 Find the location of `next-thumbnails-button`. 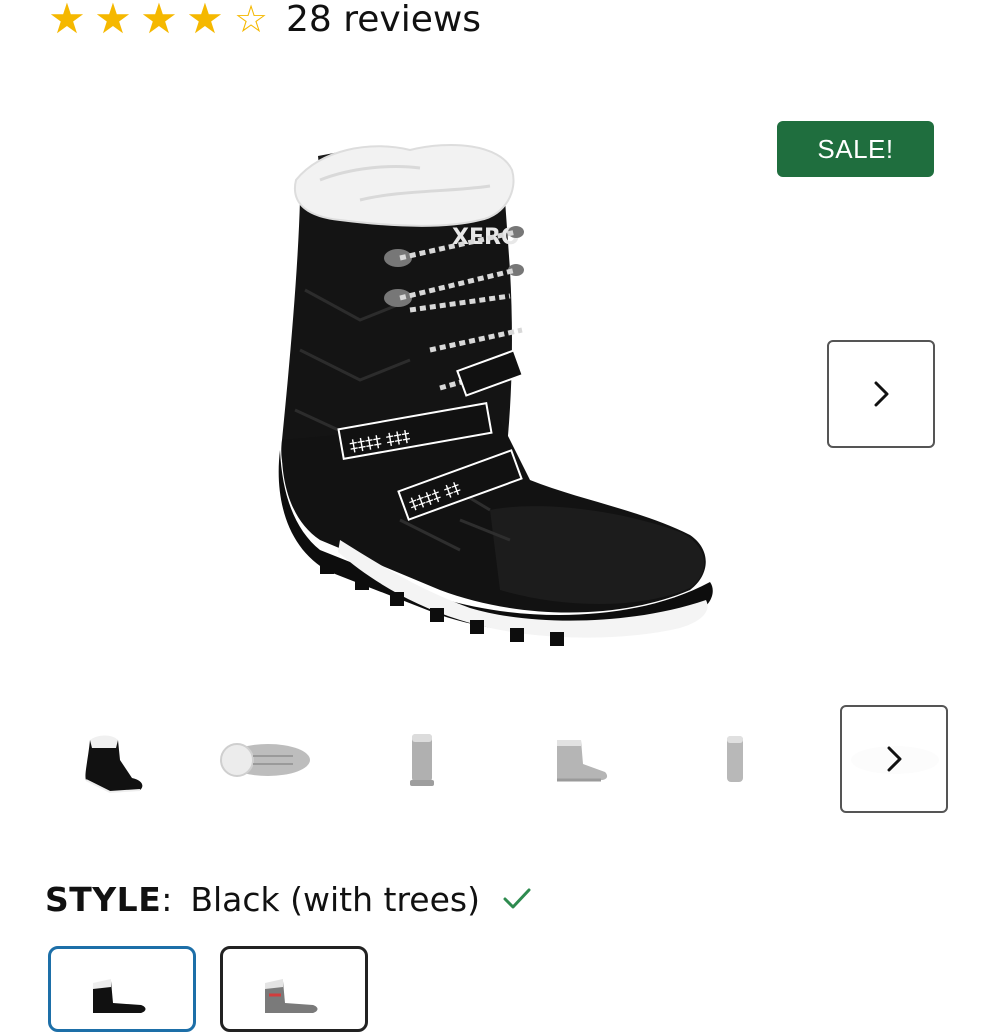

next-thumbnails-button is located at coordinates (894, 759).